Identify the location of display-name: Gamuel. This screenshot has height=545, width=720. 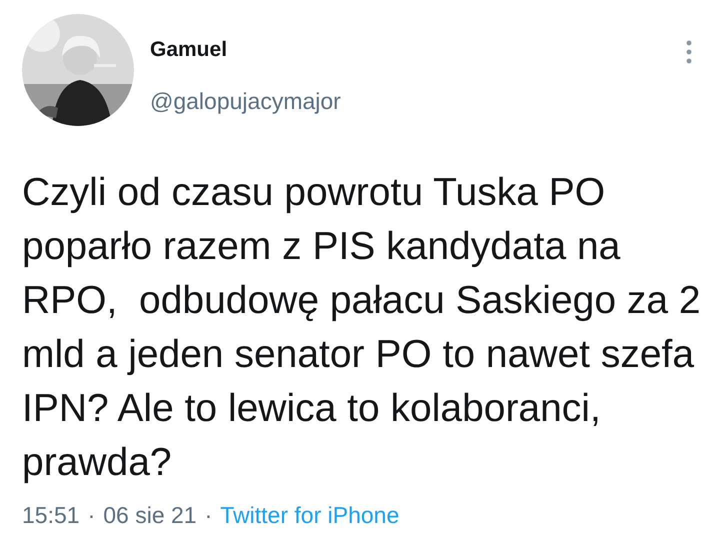
(418, 50).